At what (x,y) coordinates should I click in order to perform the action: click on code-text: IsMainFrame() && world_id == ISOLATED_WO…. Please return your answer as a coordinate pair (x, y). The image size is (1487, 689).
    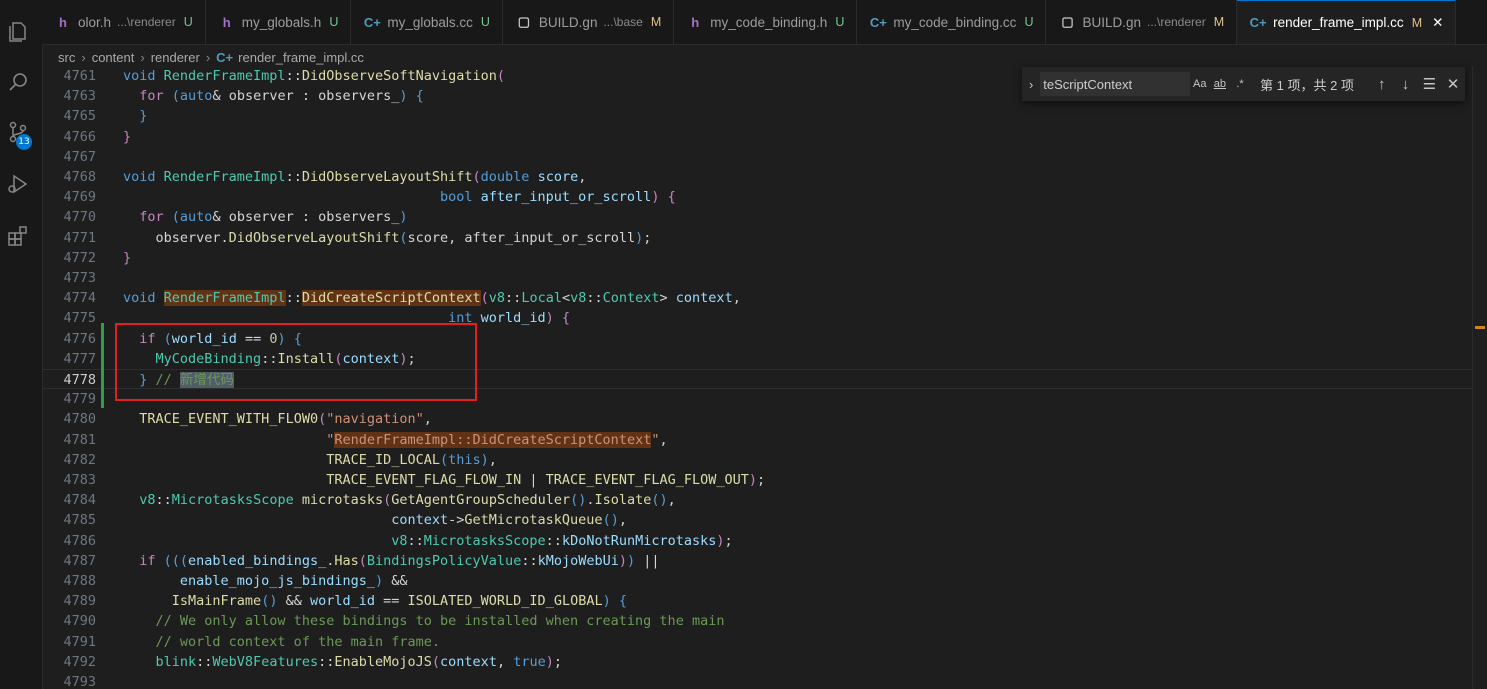
    Looking at the image, I should click on (375, 601).